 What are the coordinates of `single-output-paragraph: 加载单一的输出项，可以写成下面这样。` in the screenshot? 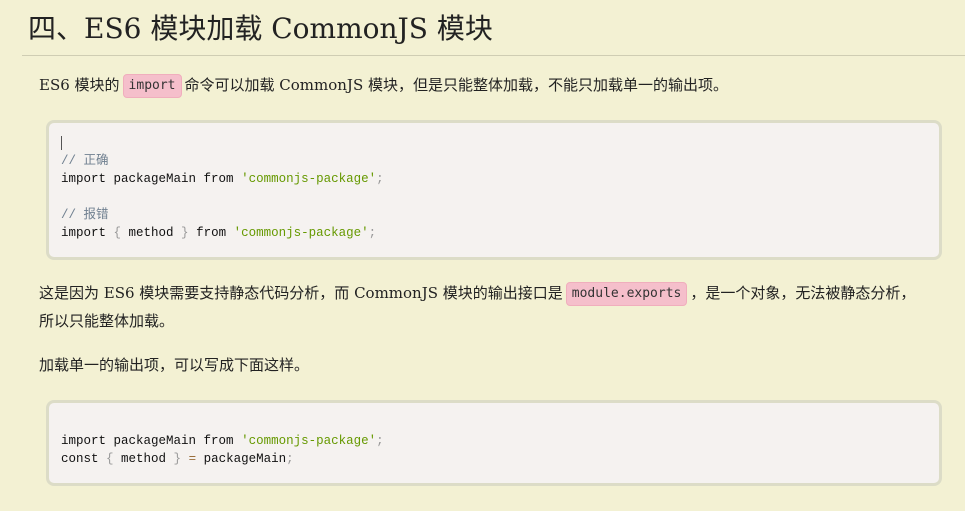 It's located at (174, 365).